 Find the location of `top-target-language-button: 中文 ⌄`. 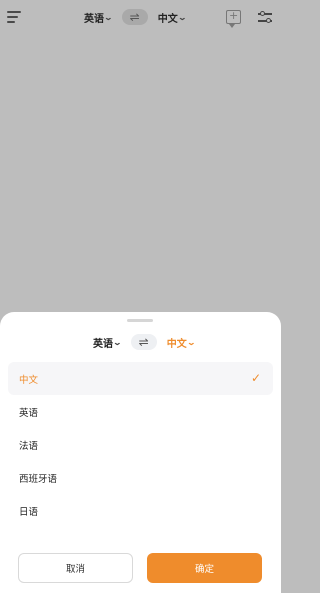

top-target-language-button: 中文 ⌄ is located at coordinates (172, 17).